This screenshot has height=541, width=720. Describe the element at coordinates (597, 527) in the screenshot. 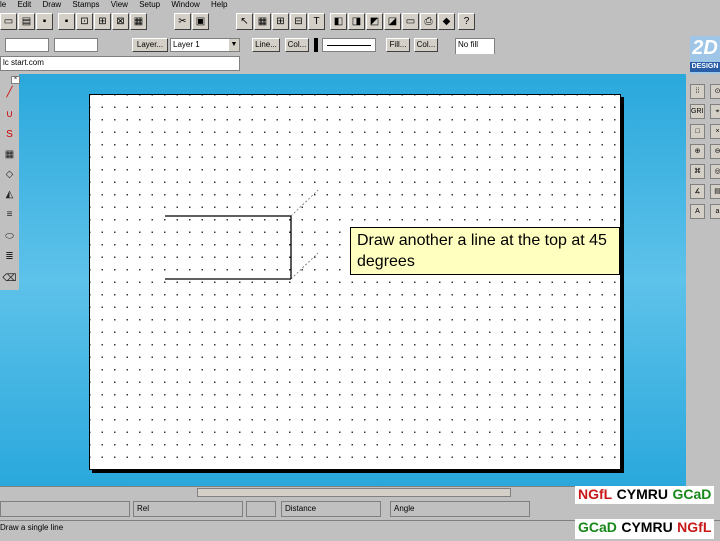

I see `brand-gcad-2: GCaD` at that location.